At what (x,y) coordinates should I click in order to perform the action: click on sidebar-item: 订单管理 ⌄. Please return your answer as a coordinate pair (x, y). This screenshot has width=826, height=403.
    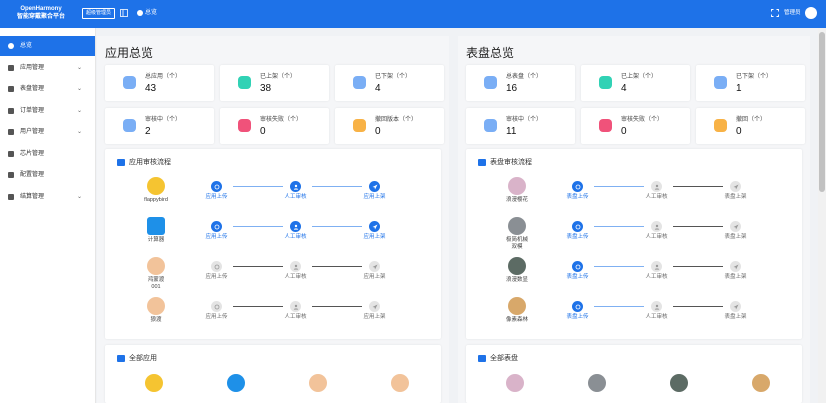
    Looking at the image, I should click on (47, 111).